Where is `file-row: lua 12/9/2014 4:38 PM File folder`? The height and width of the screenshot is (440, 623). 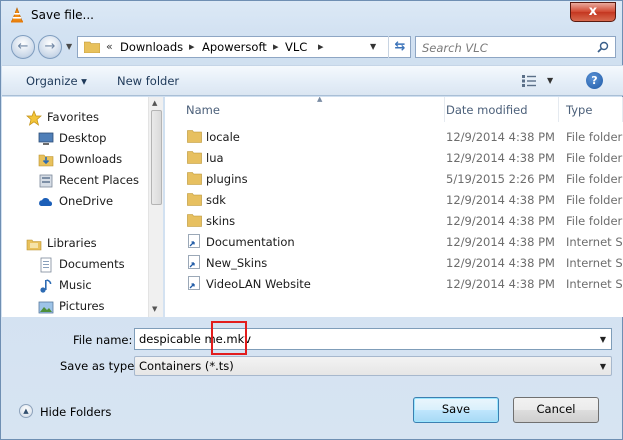
file-row: lua 12/9/2014 4:38 PM File folder is located at coordinates (394, 157).